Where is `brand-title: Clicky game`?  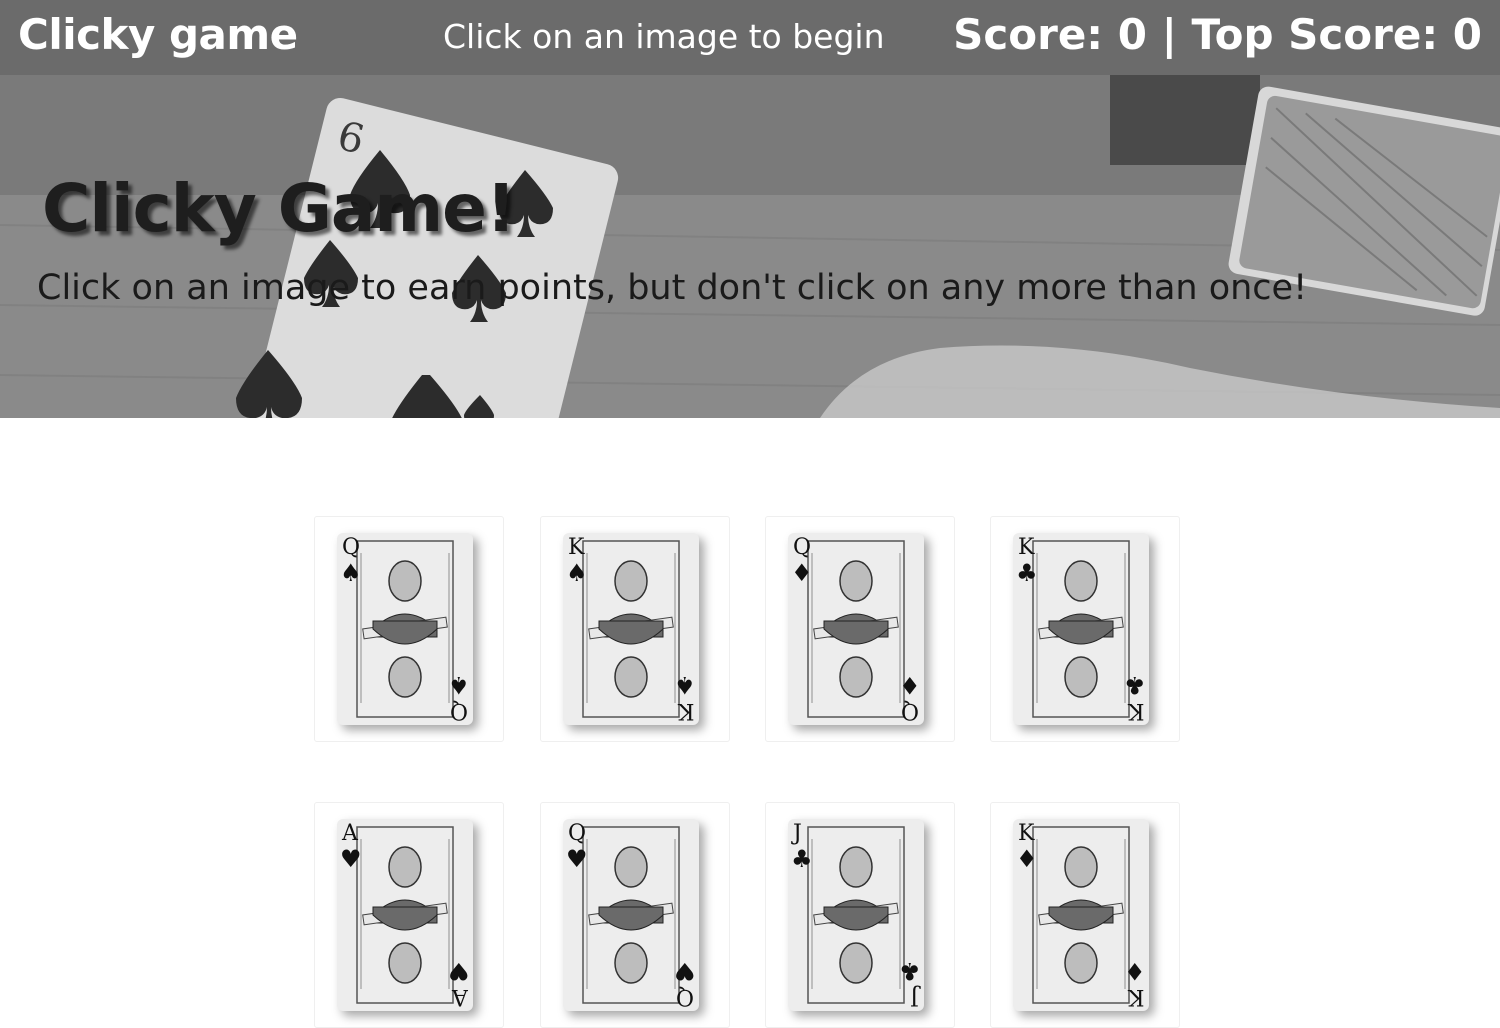
brand-title: Clicky game is located at coordinates (158, 34).